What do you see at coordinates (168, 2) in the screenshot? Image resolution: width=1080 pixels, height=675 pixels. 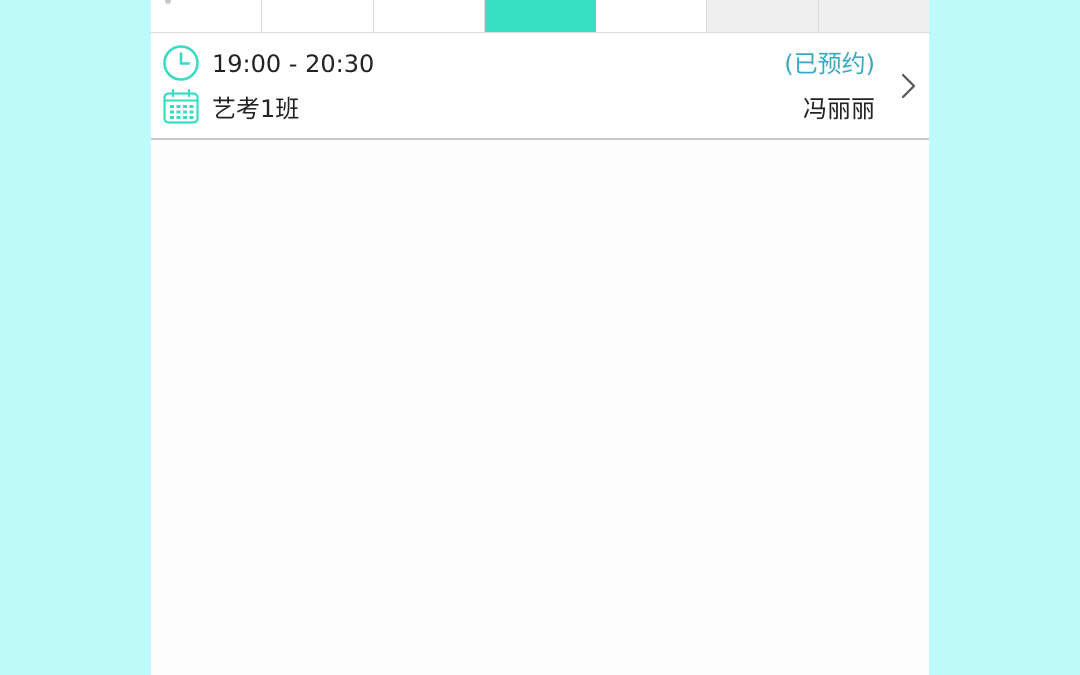 I see `day-label-fragment` at bounding box center [168, 2].